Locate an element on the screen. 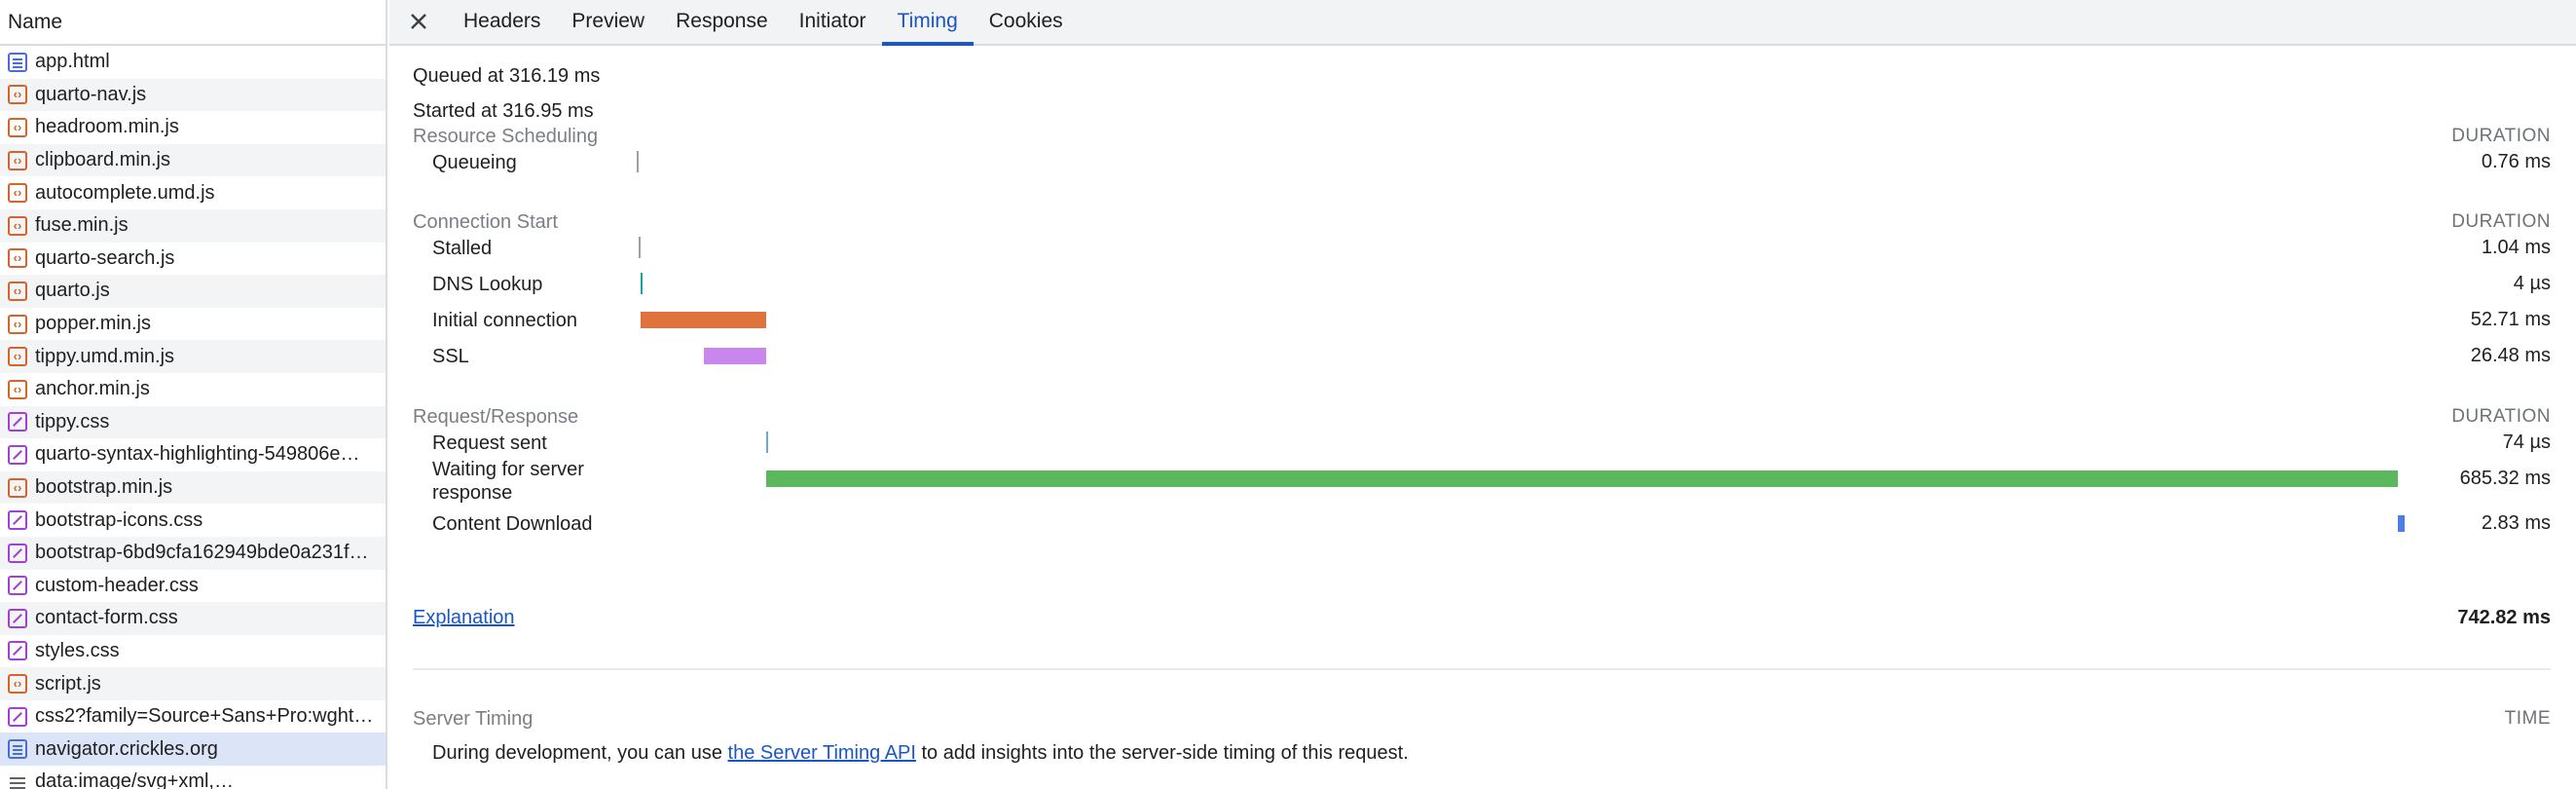 The image size is (2576, 789). started-at-text: Started at 316.95 ms is located at coordinates (503, 111).